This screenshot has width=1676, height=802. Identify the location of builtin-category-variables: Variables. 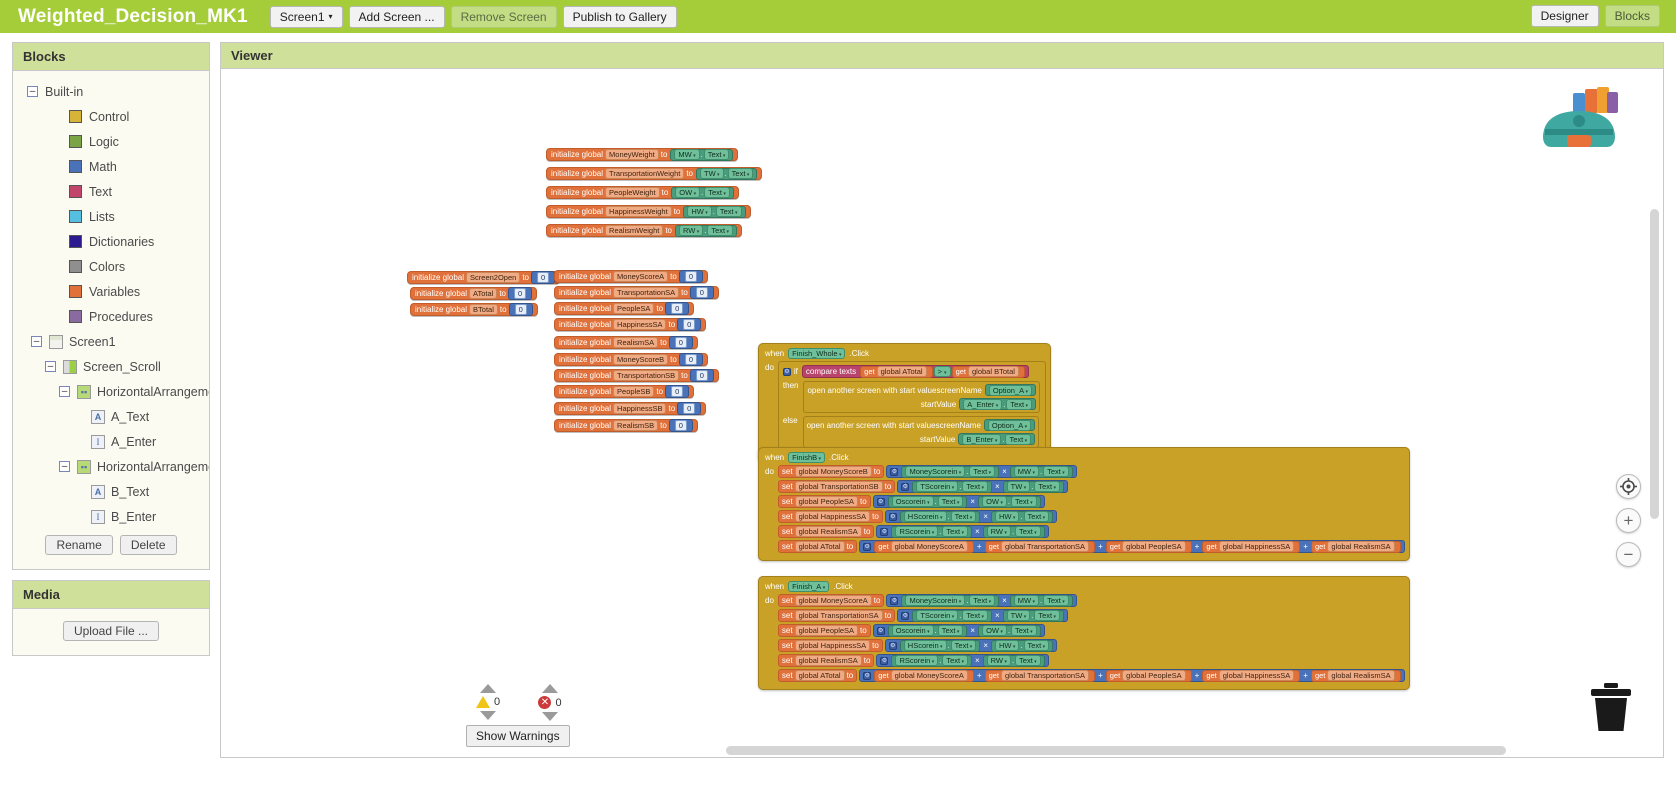
(111, 291).